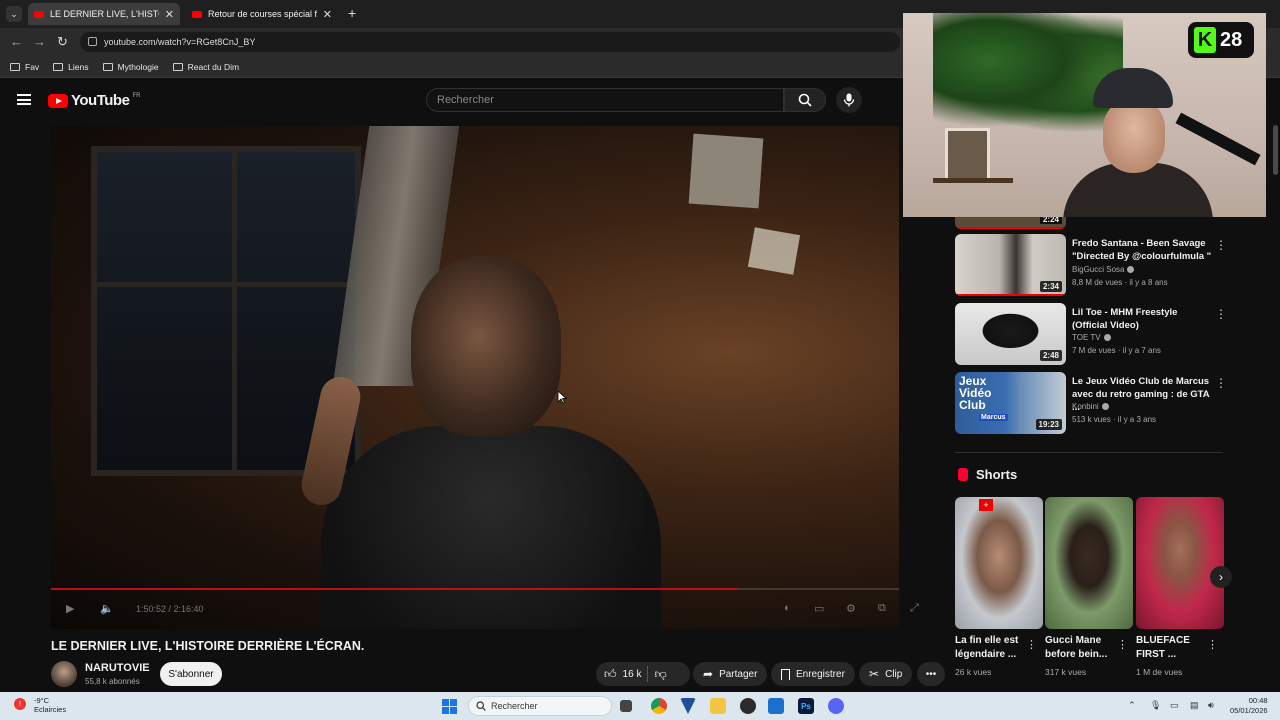  Describe the element at coordinates (660, 674) in the screenshot. I see `dislike-button: 👎︎` at that location.